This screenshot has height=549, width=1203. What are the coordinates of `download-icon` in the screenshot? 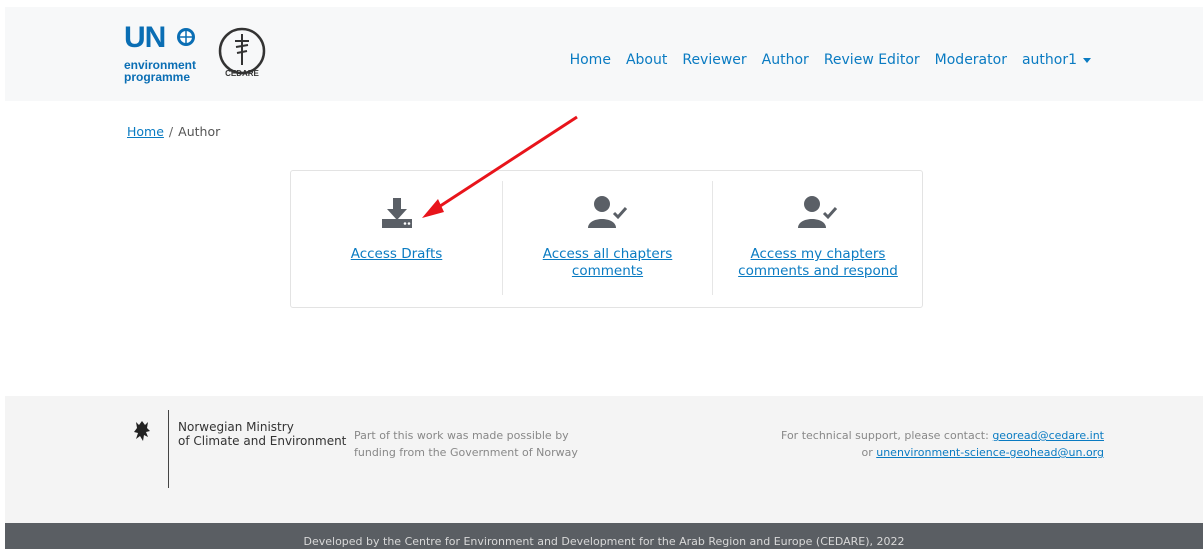 It's located at (396, 213).